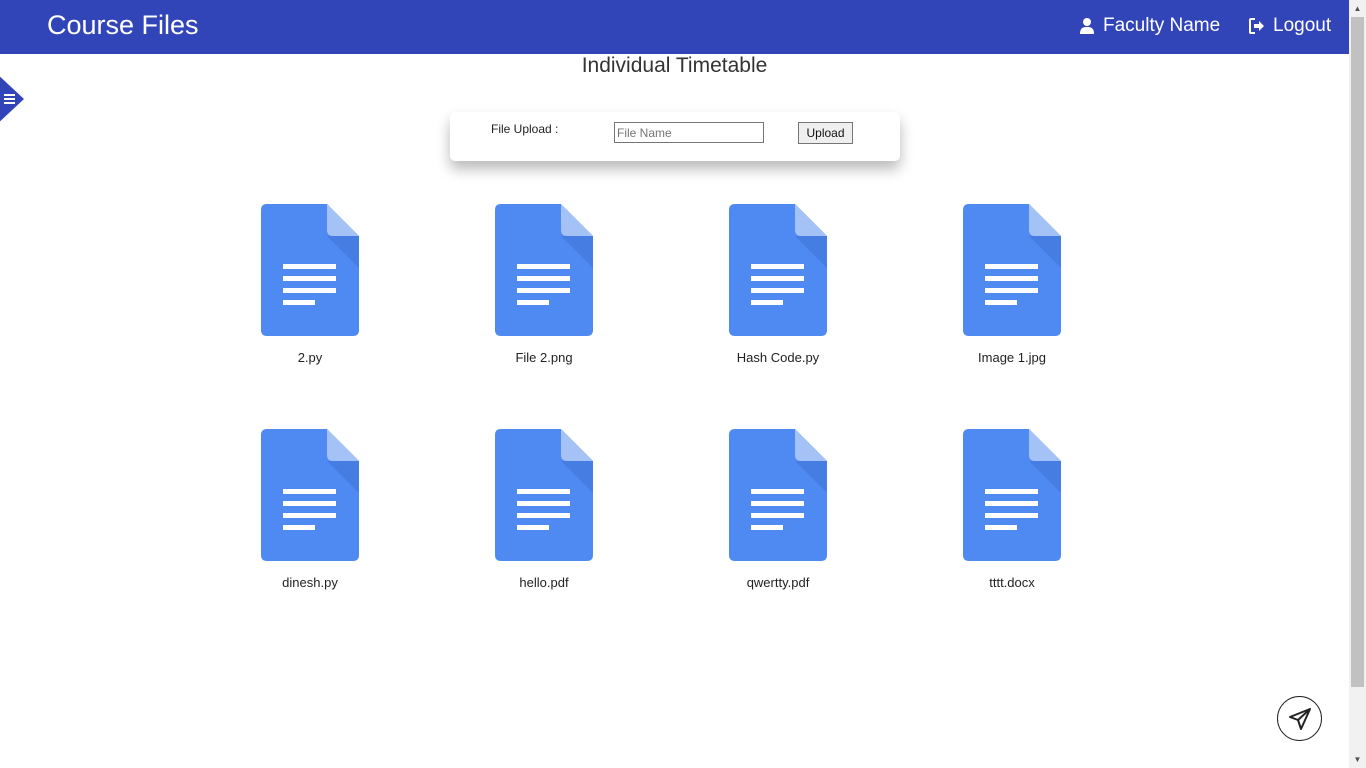 This screenshot has height=768, width=1366. I want to click on sign-out-icon, so click(1256, 26).